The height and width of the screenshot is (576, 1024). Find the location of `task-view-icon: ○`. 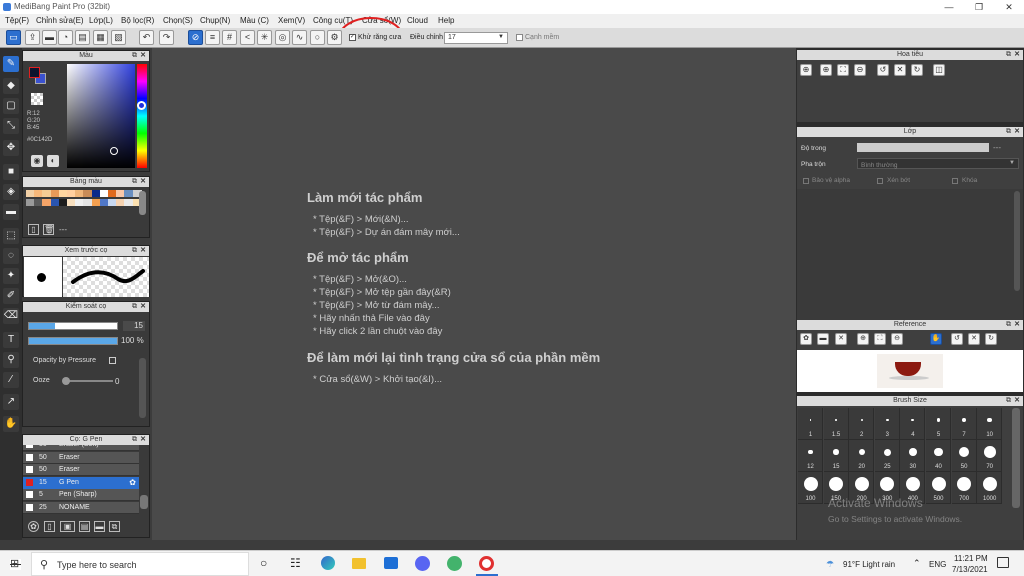

task-view-icon: ○ is located at coordinates (263, 563).